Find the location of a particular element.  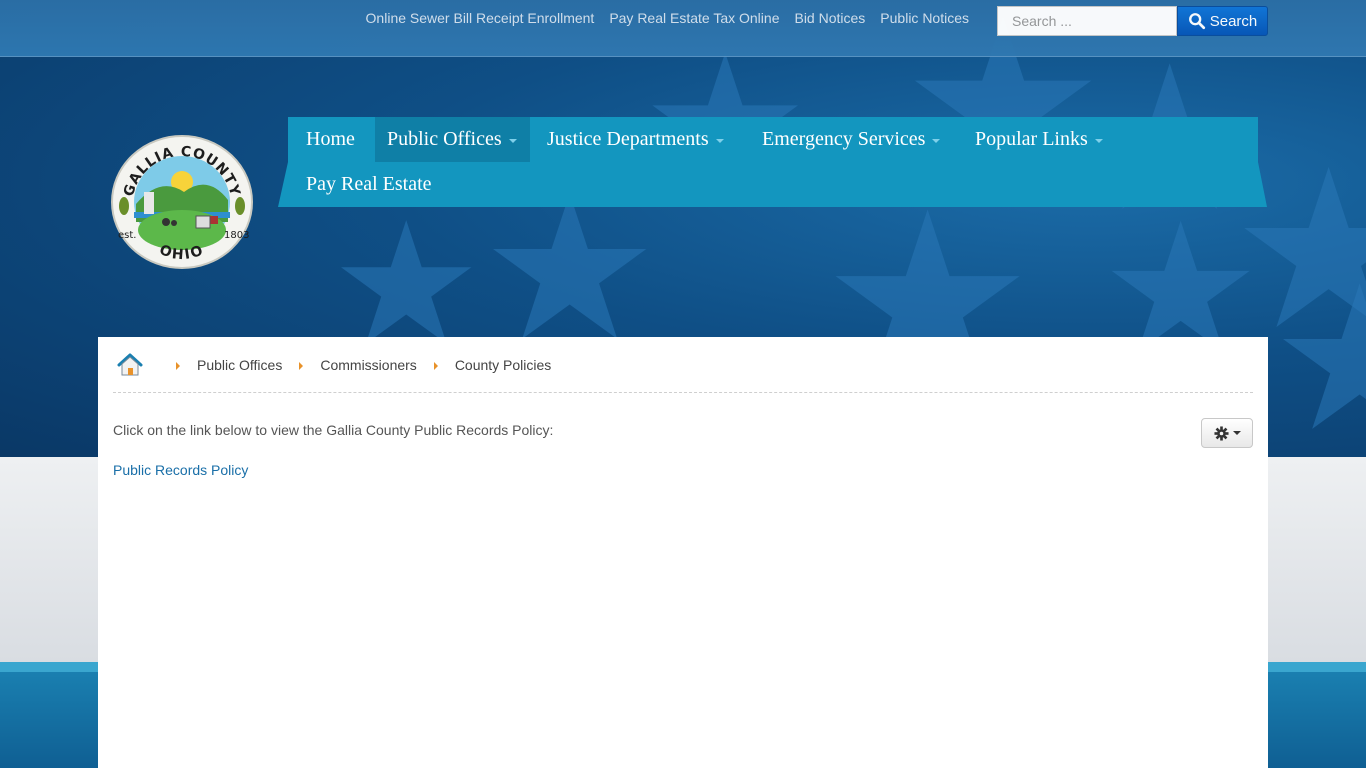

gear-icon is located at coordinates (1221, 433).